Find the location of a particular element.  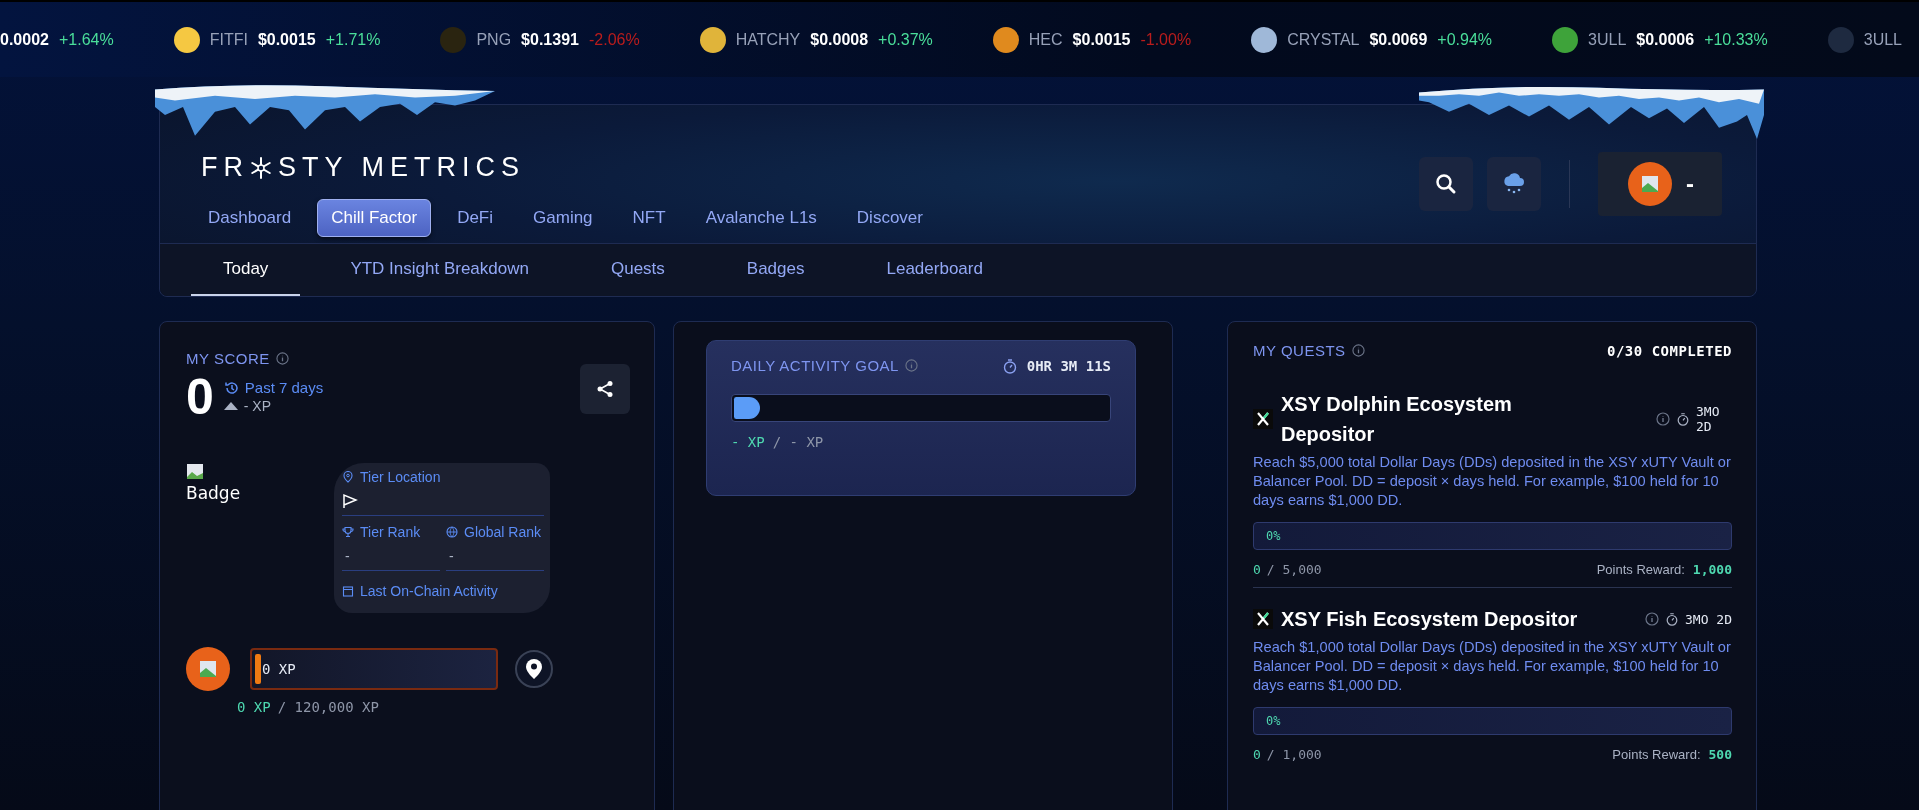

quest-description: Reach $5,000 total Dollar Days (DDs) deposited in the XSY xUTY Vault or Balancer Pool. DD = deposit × days held. For example, $100 held for 10 days earns $1,000 DD. is located at coordinates (1492, 481).